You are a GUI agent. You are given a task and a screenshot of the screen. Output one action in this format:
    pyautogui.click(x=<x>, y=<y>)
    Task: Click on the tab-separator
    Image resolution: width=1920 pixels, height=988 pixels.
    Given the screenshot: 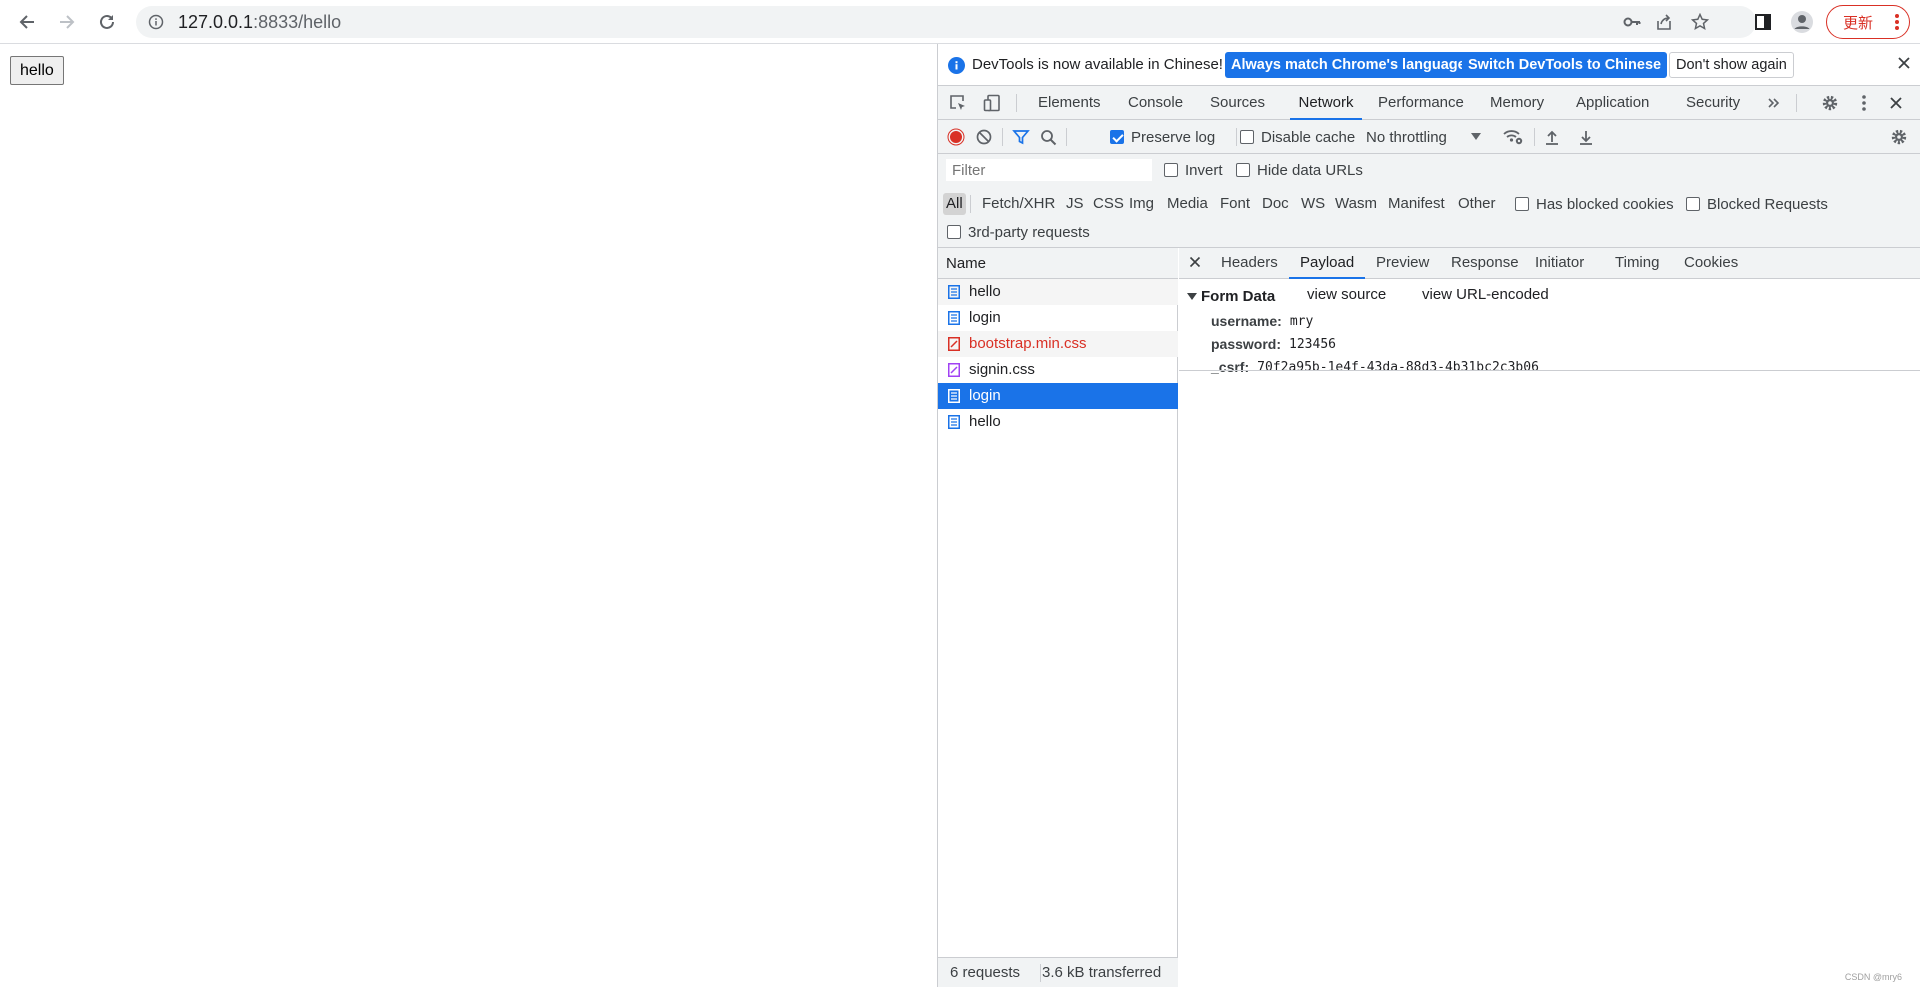 What is the action you would take?
    pyautogui.click(x=1016, y=103)
    